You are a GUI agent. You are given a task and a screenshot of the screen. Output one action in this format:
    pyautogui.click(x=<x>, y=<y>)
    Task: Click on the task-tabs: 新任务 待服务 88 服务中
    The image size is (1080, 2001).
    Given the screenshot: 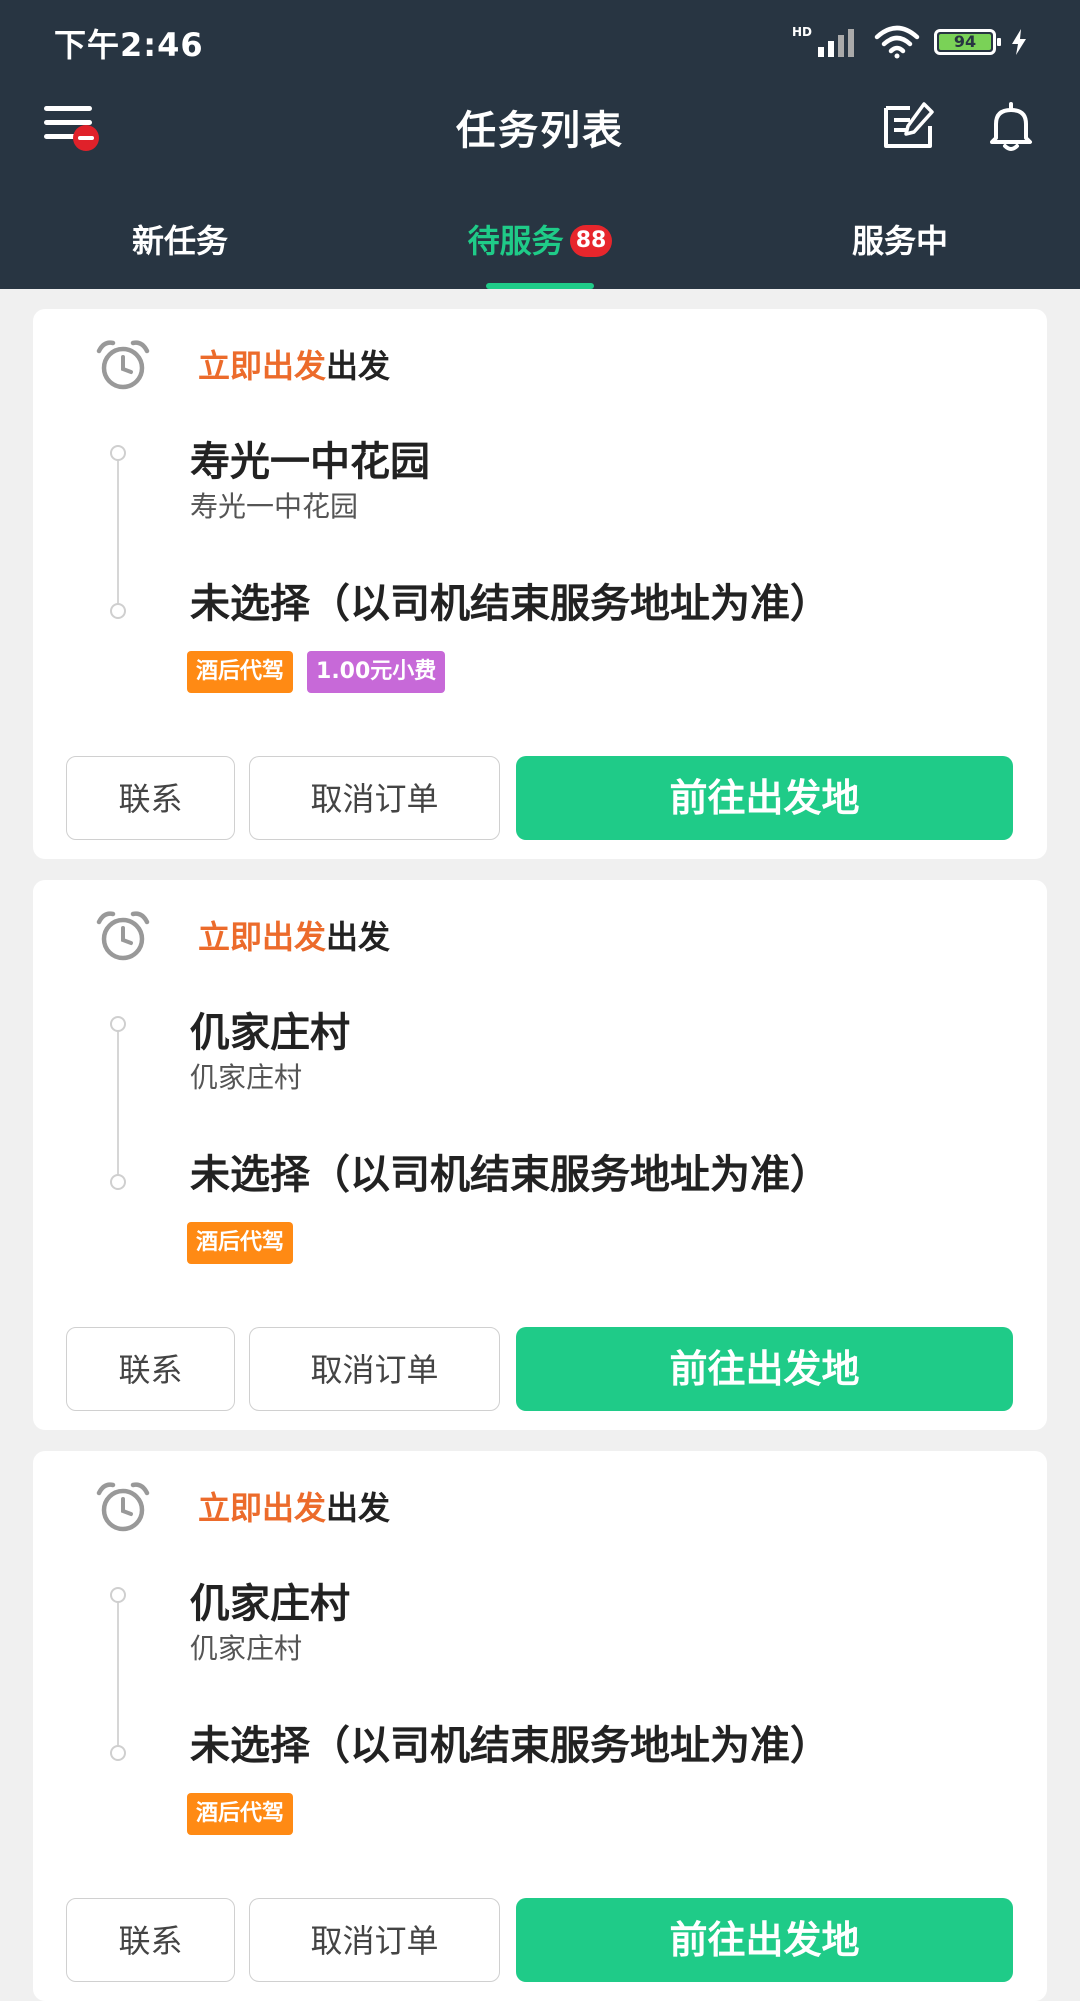 What is the action you would take?
    pyautogui.click(x=540, y=242)
    